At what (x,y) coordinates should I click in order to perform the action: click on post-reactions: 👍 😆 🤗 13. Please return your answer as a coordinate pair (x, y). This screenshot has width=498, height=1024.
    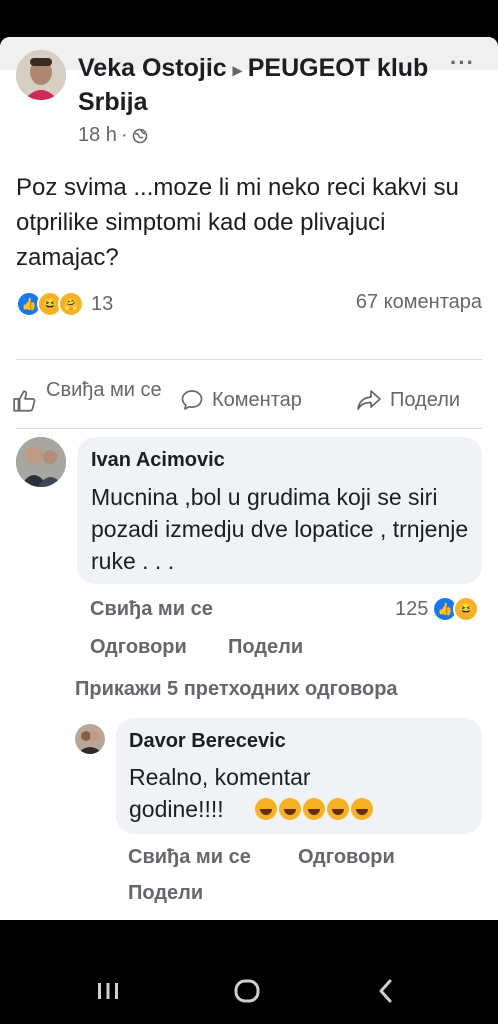
    Looking at the image, I should click on (64, 304).